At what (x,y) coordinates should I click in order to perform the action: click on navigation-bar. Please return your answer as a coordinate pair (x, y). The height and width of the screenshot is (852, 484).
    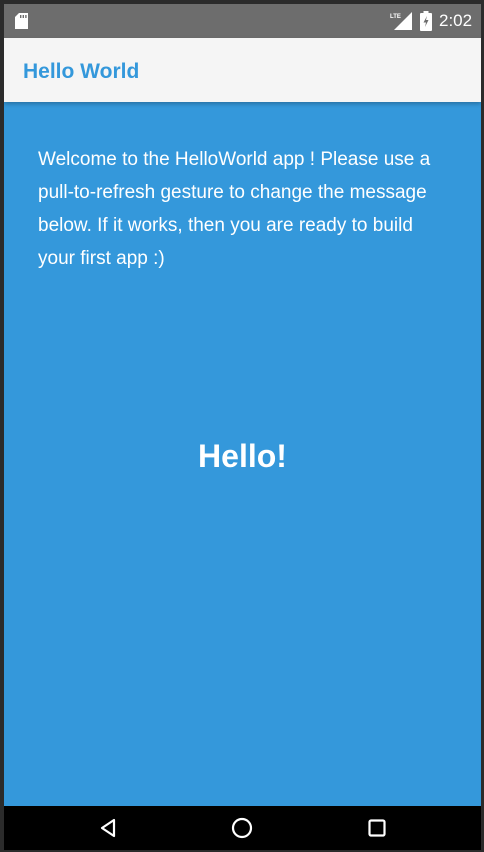
    Looking at the image, I should click on (242, 828).